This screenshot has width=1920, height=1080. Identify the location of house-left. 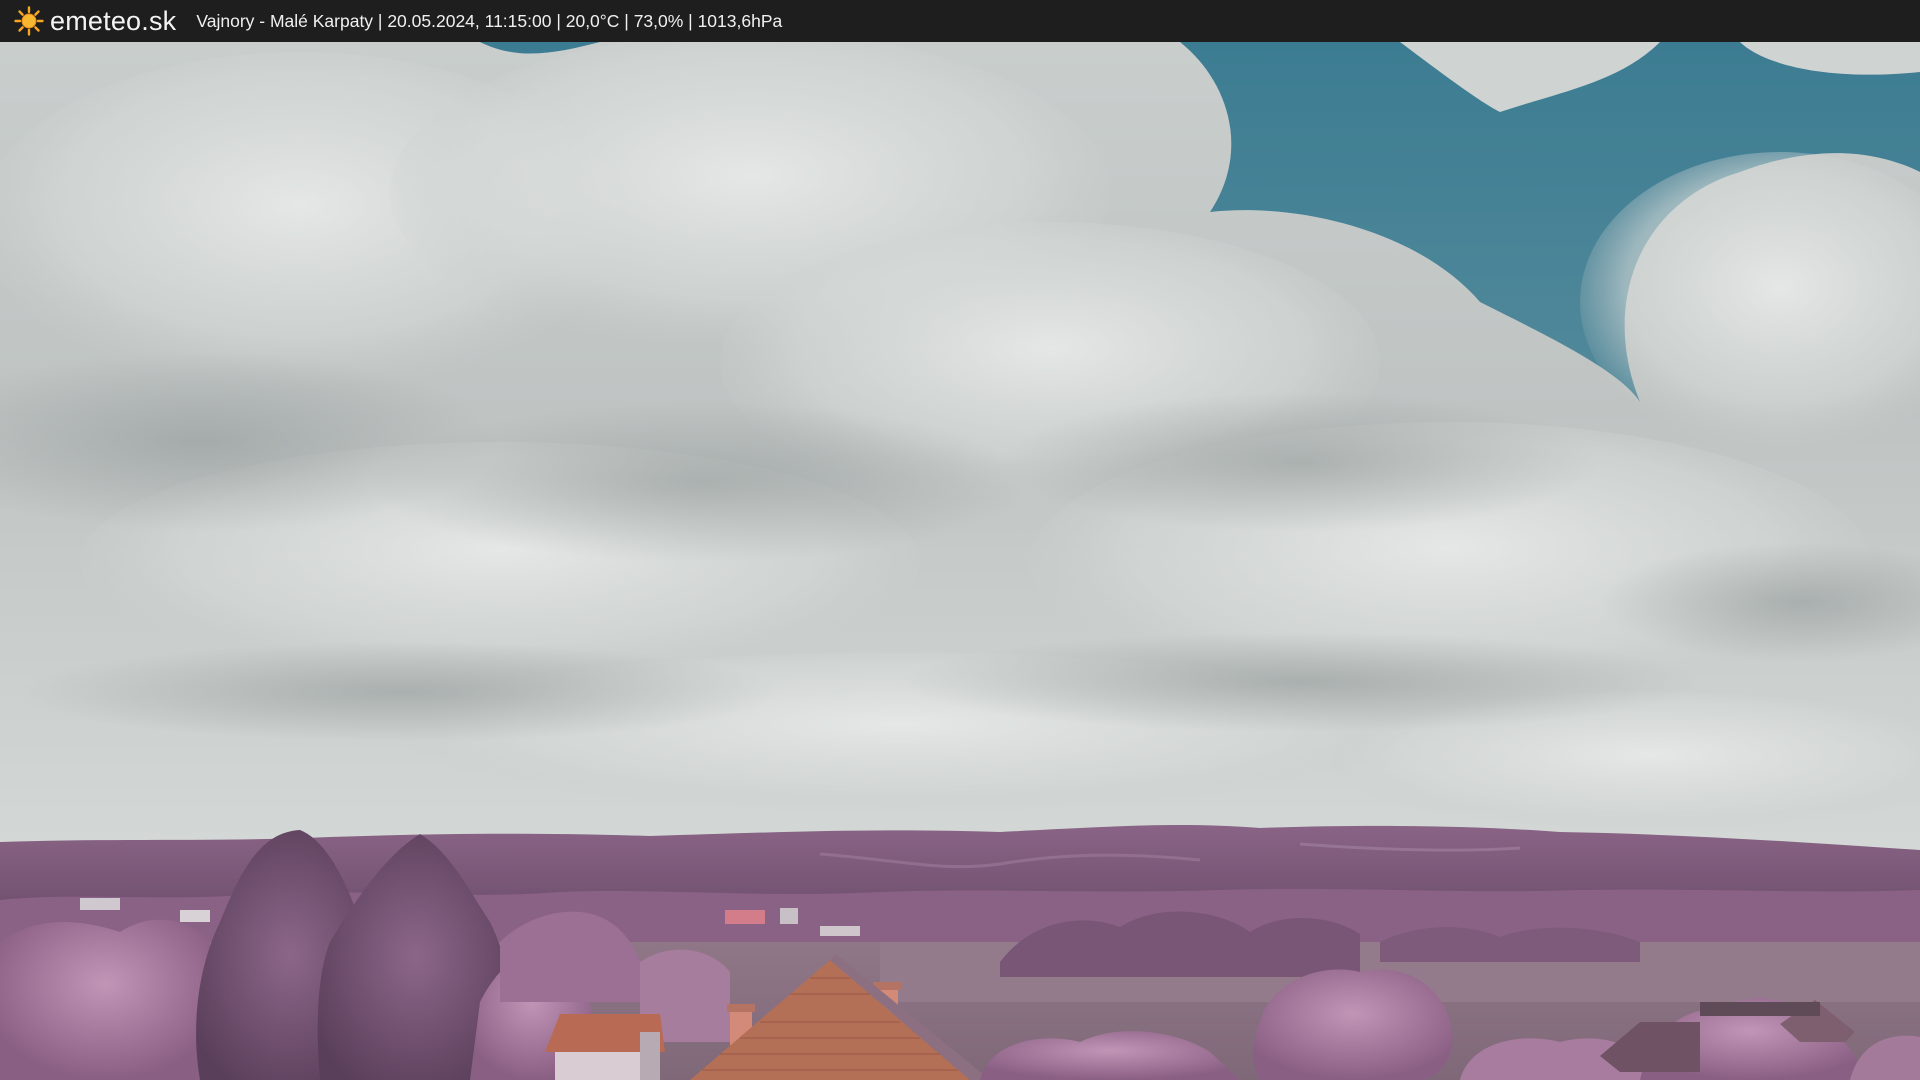
(605, 1047).